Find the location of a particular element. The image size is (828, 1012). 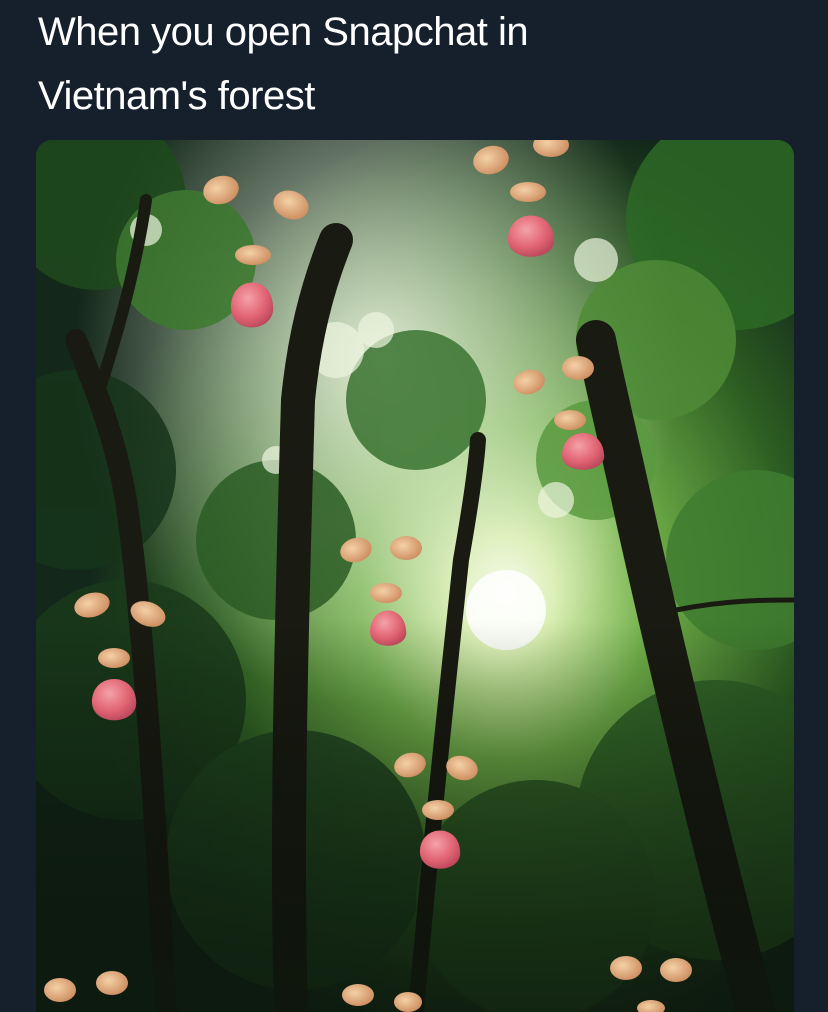

caption-line-2: Vietnam's forest is located at coordinates (176, 96).